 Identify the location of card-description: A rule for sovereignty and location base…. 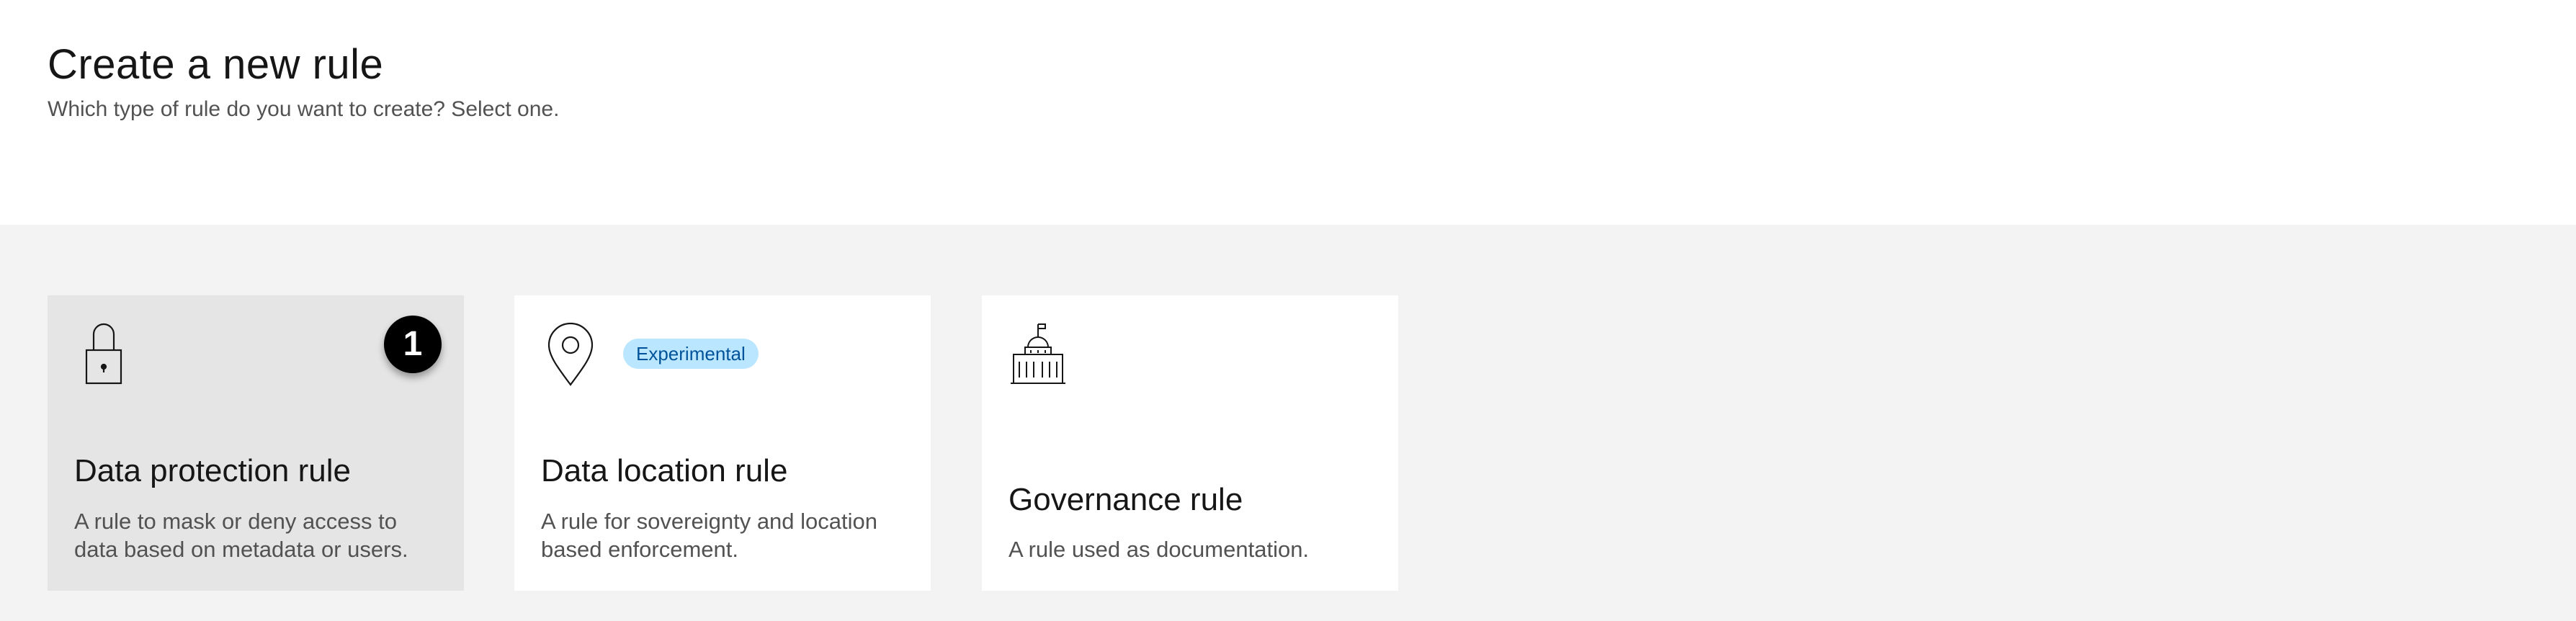
(709, 535).